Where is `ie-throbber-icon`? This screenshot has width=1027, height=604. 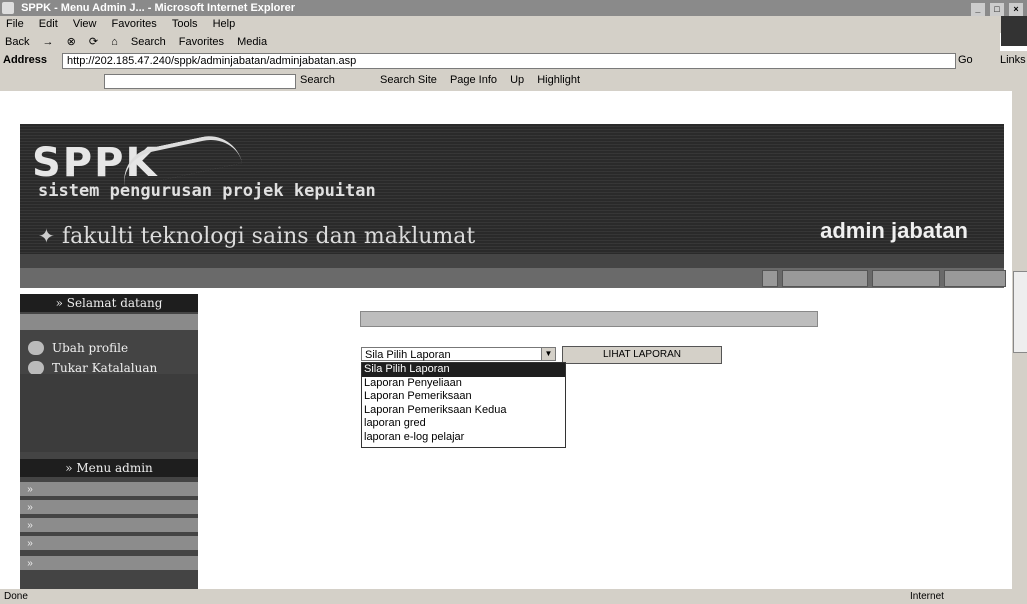 ie-throbber-icon is located at coordinates (1014, 31).